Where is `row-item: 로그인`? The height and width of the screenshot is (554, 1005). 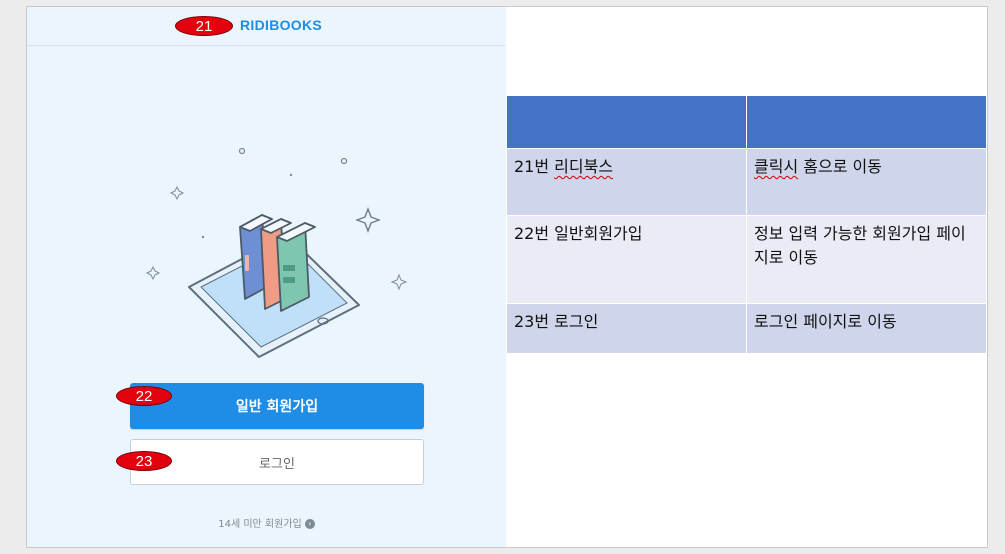
row-item: 로그인 is located at coordinates (576, 321).